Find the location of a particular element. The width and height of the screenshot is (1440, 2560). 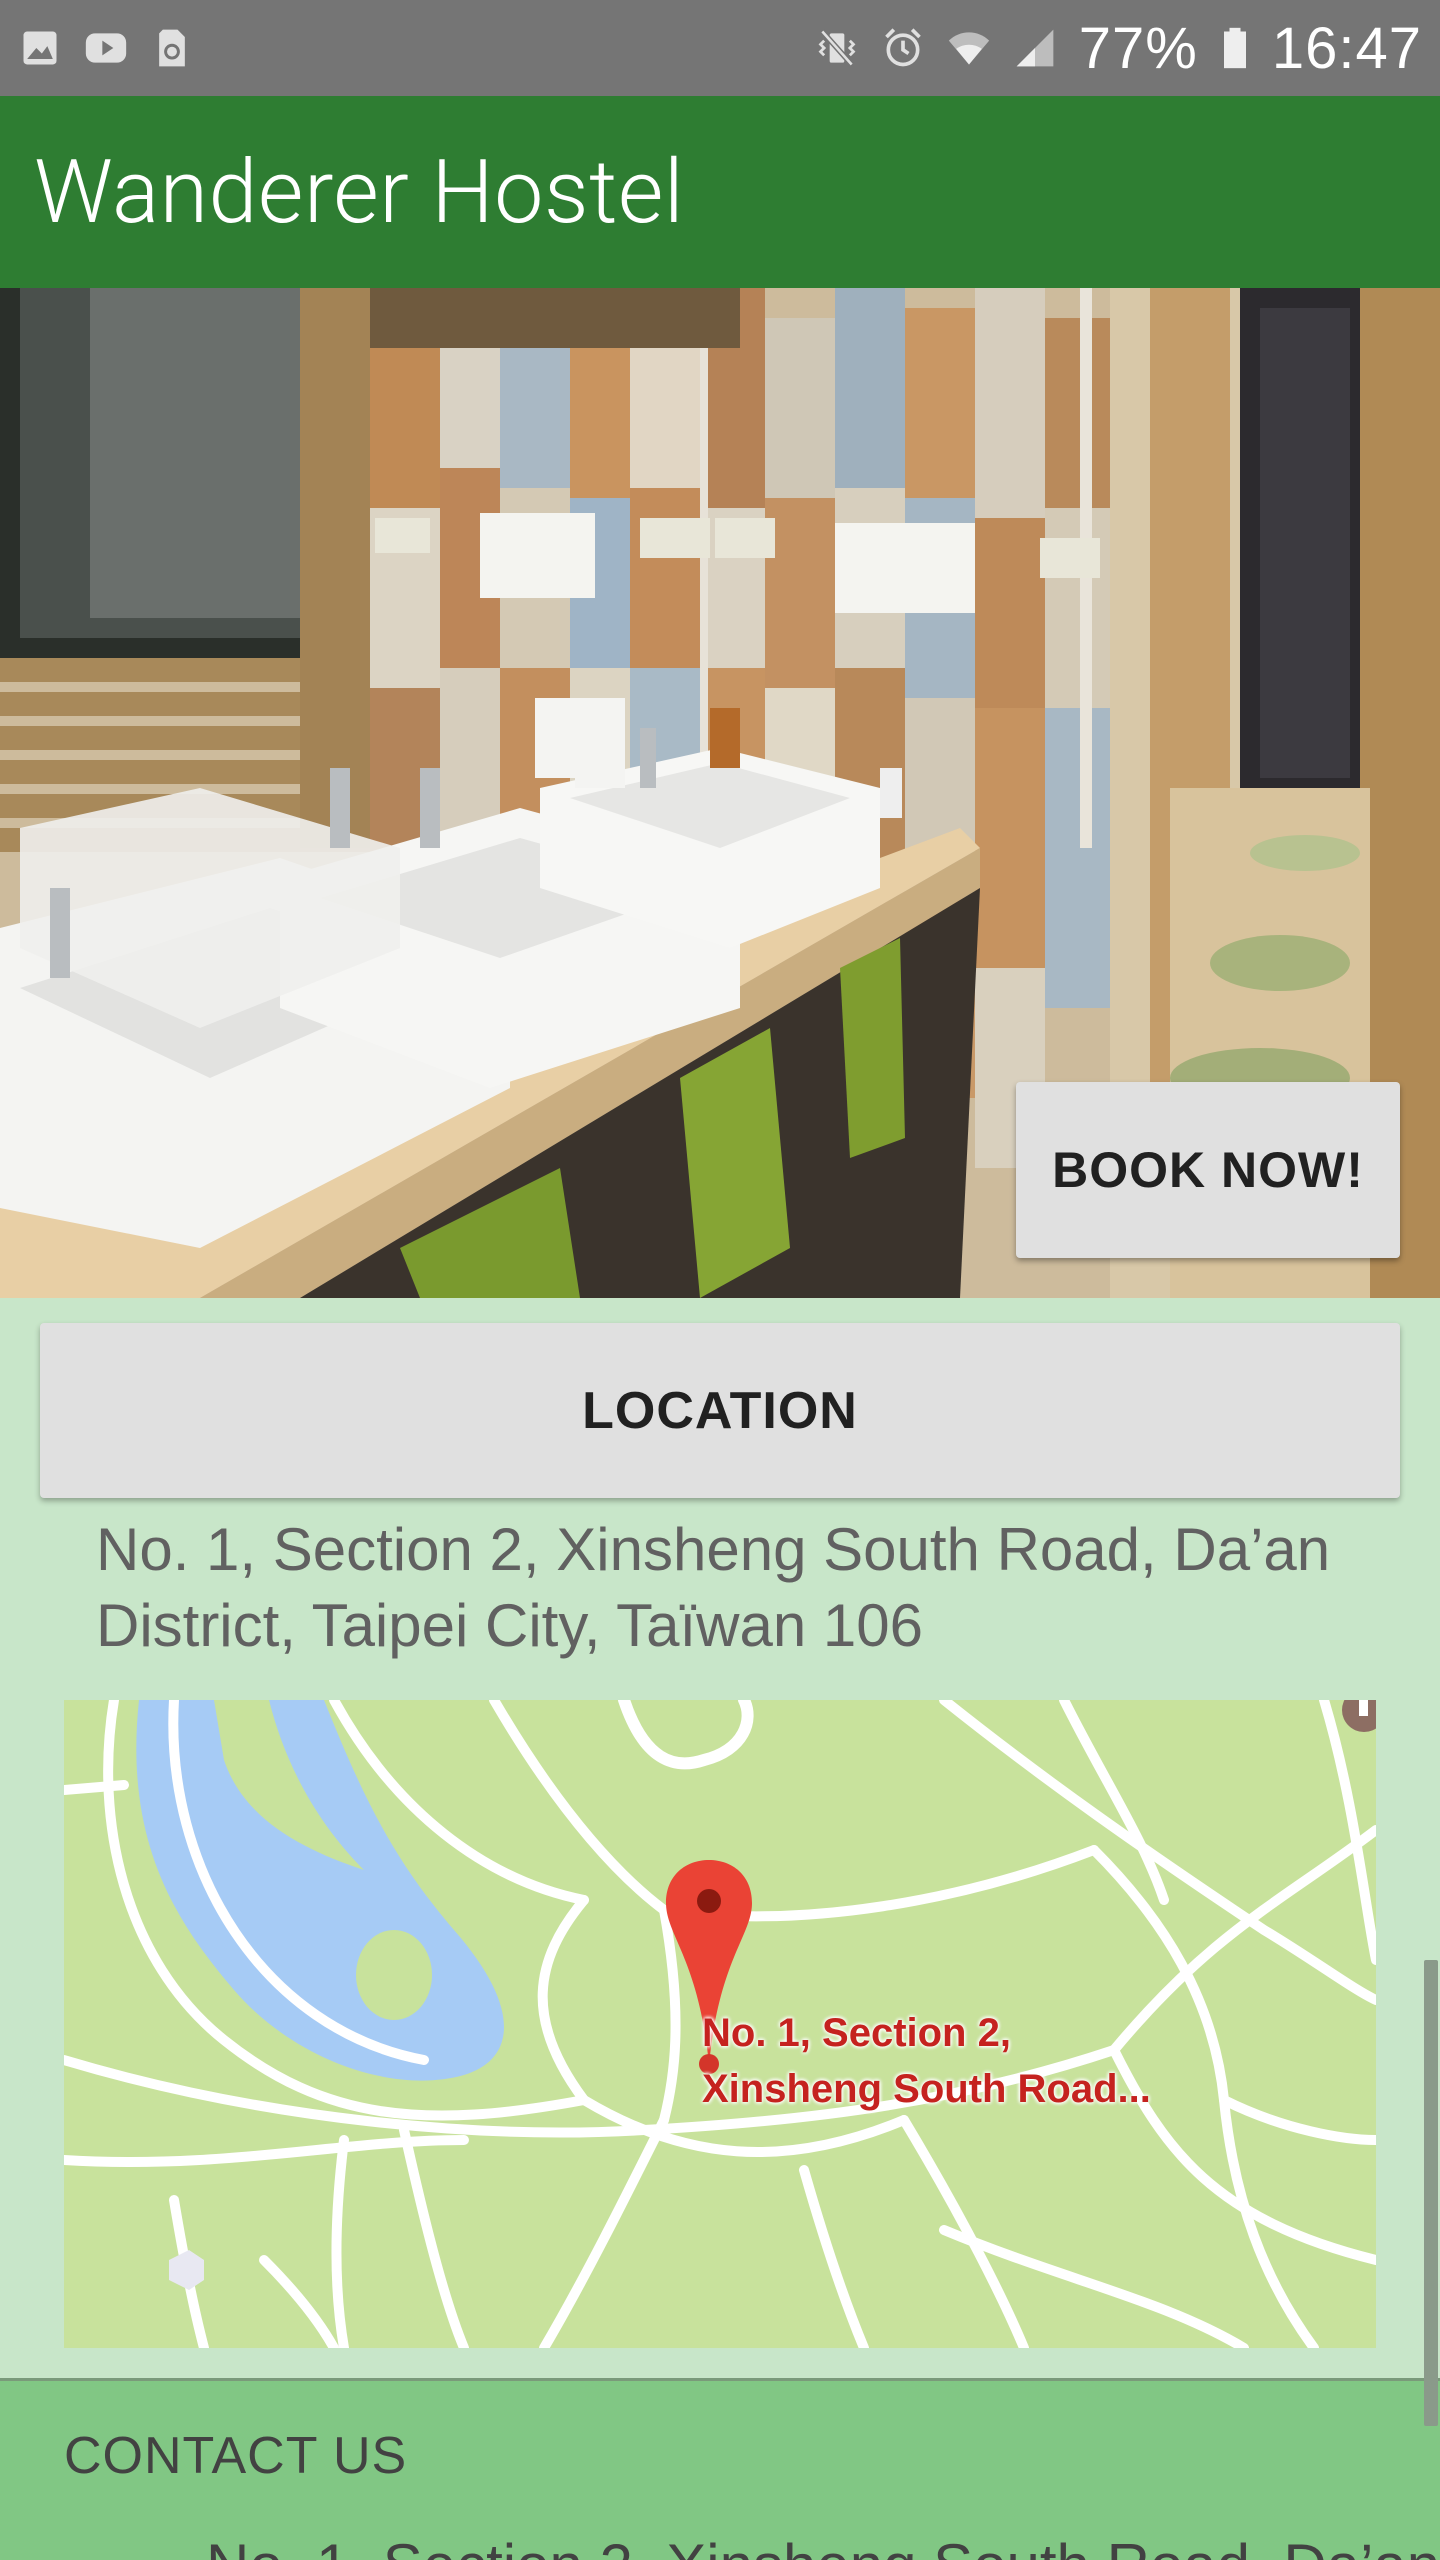

status-right-icons: 77% 16:47 is located at coordinates (1118, 48).